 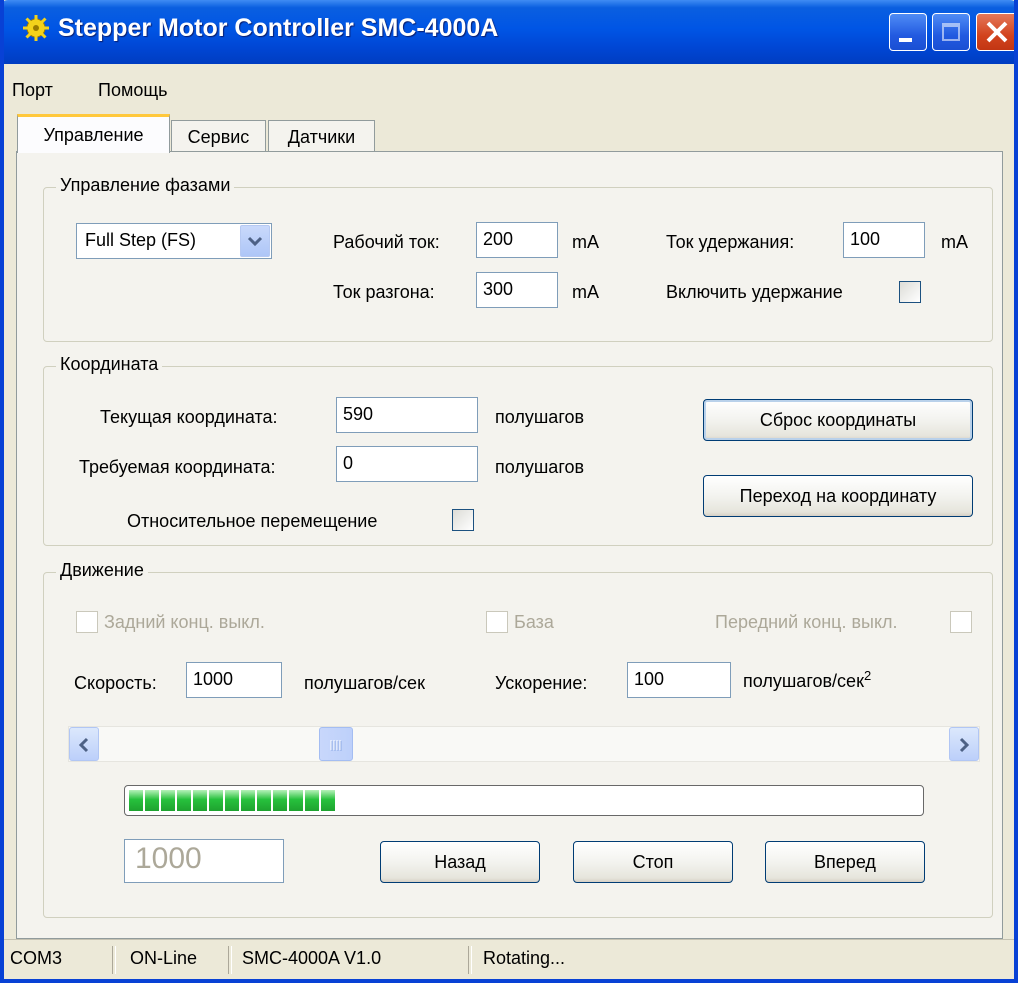 I want to click on work-current-label: Рабочий ток:, so click(x=386, y=242).